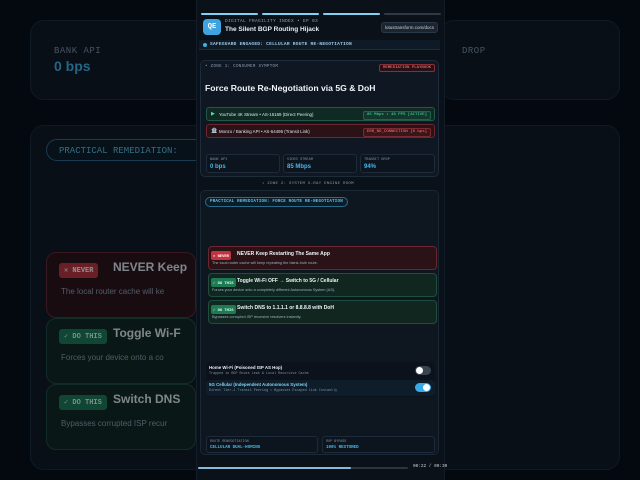 The height and width of the screenshot is (480, 640). I want to click on metric-bank-api: BANK API 0 bps, so click(243, 163).